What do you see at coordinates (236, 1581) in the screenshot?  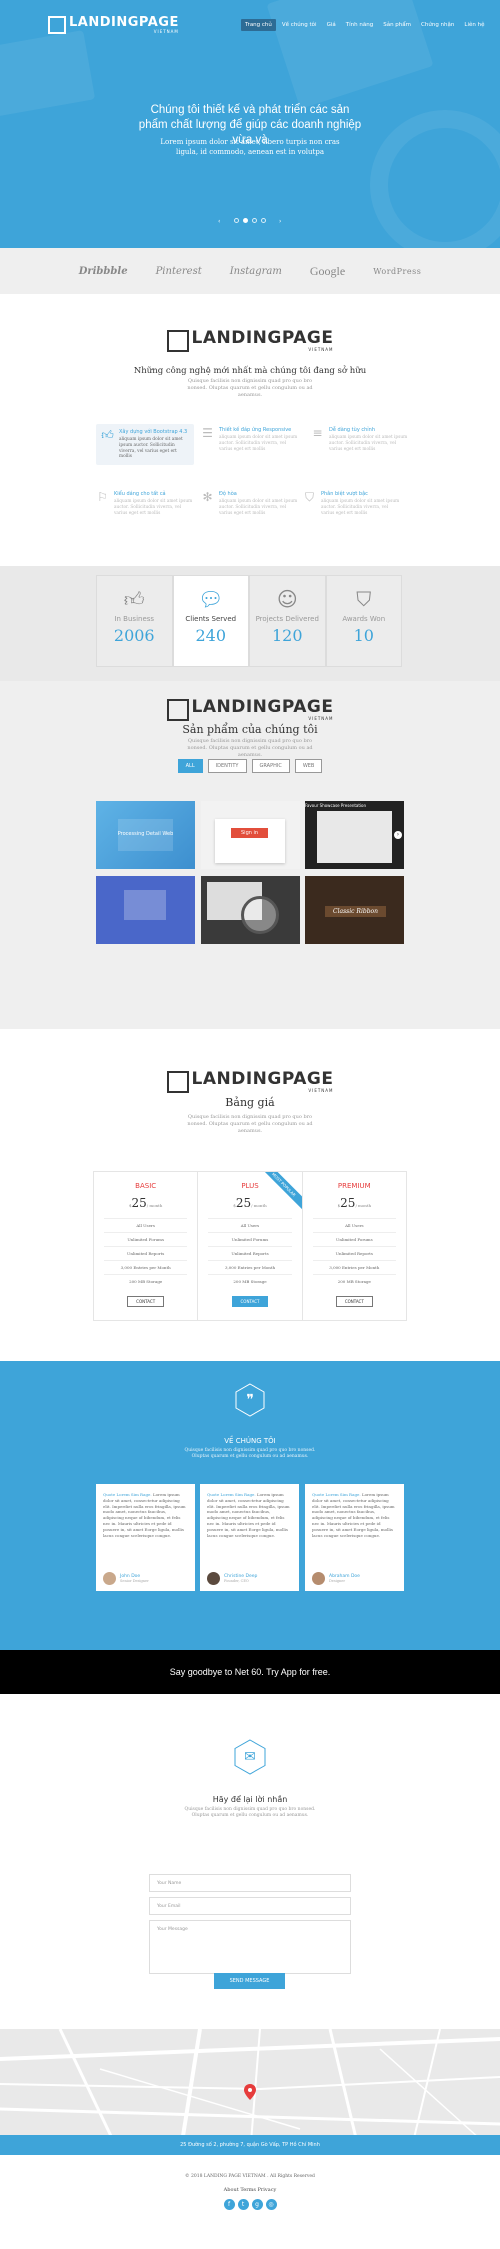 I see `author-role: Founder, CEO` at bounding box center [236, 1581].